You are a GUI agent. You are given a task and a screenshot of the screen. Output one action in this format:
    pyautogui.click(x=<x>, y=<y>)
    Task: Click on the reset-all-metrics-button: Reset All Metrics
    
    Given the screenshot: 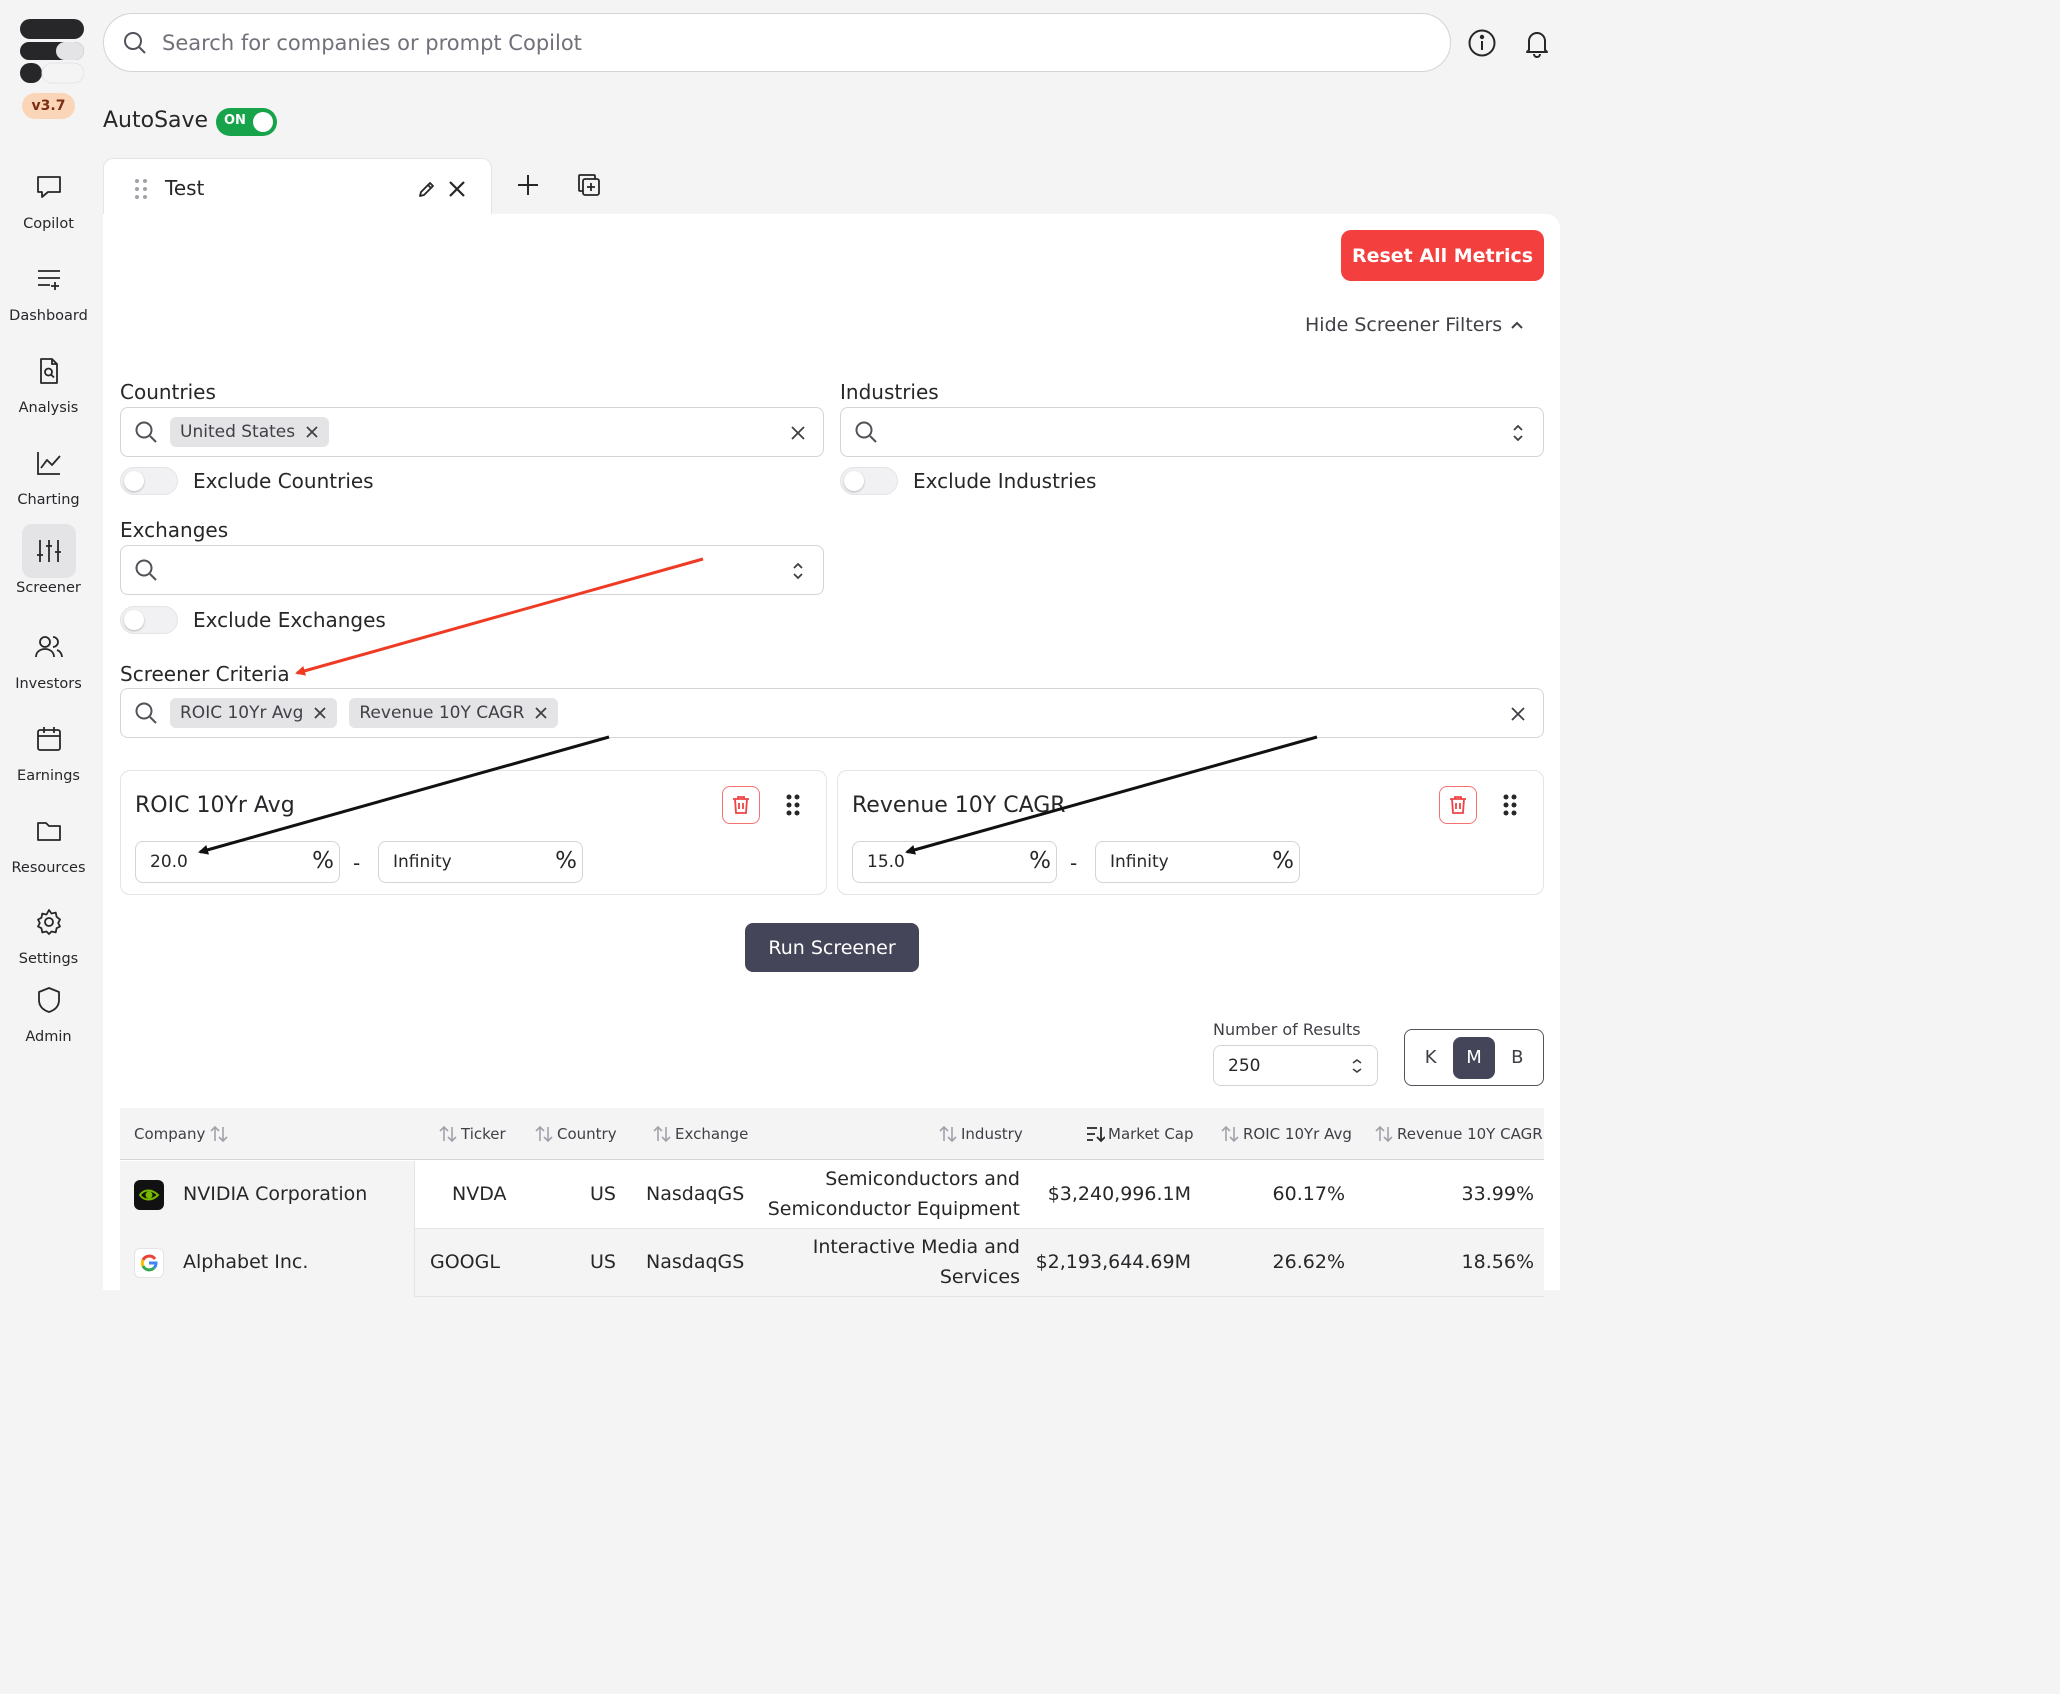 What is the action you would take?
    pyautogui.click(x=1442, y=255)
    